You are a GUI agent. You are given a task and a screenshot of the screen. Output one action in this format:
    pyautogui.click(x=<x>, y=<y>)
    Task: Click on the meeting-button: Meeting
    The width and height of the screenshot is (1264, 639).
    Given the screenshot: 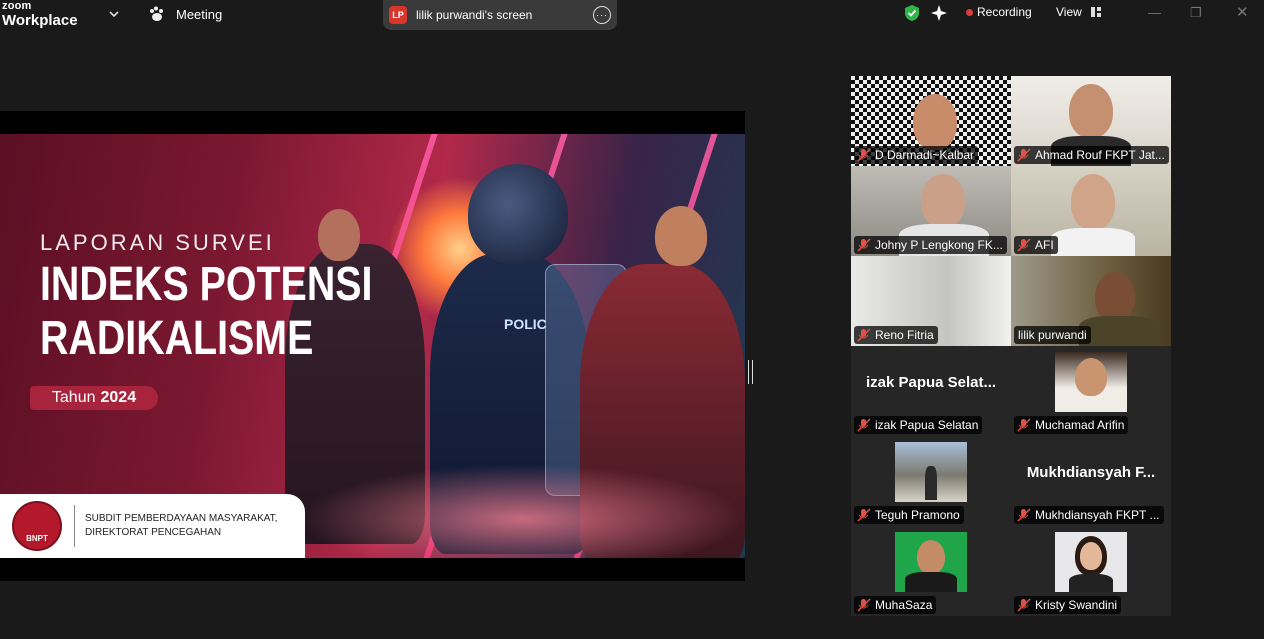 What is the action you would take?
    pyautogui.click(x=185, y=14)
    